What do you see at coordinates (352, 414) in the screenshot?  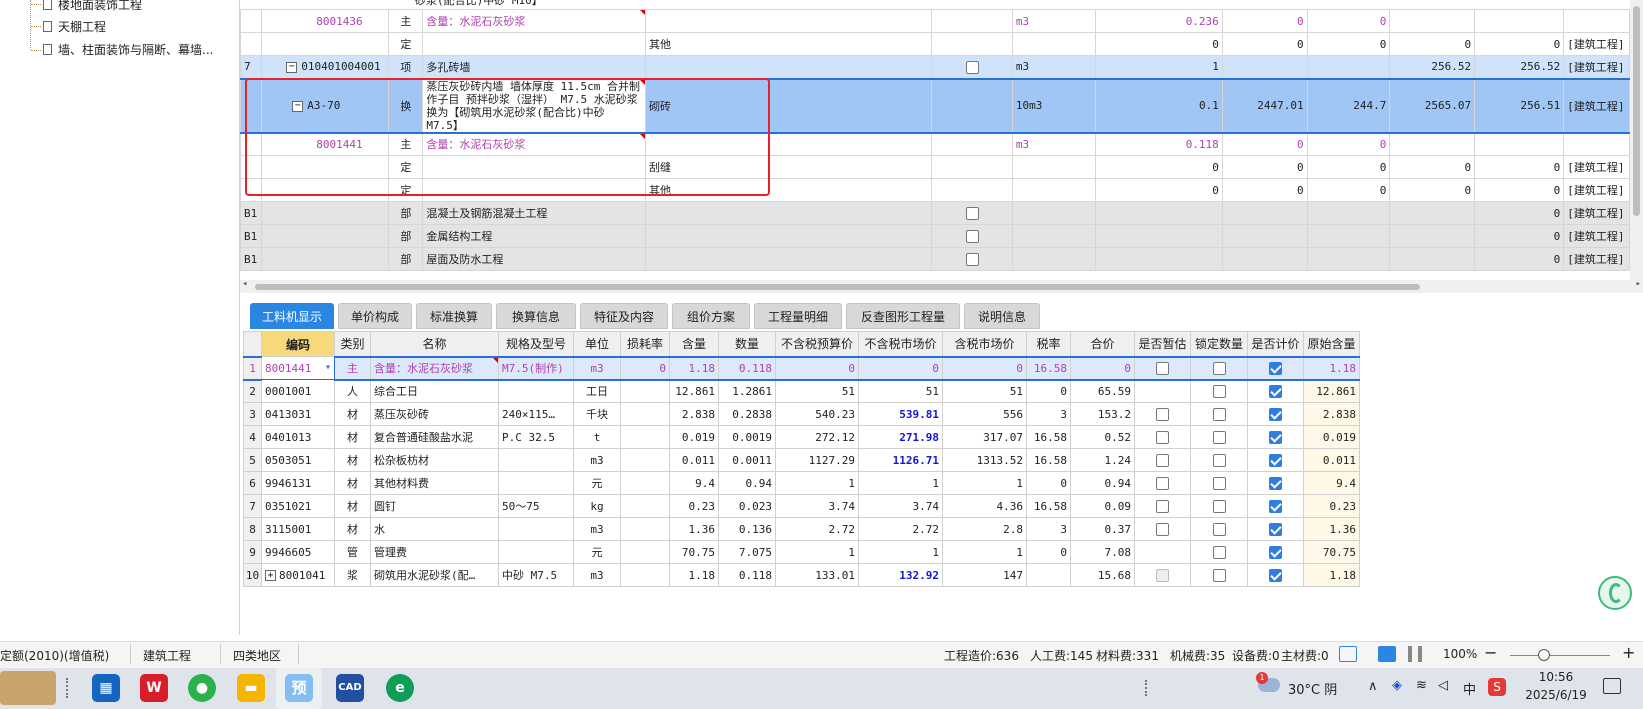 I see `cell-type: 材` at bounding box center [352, 414].